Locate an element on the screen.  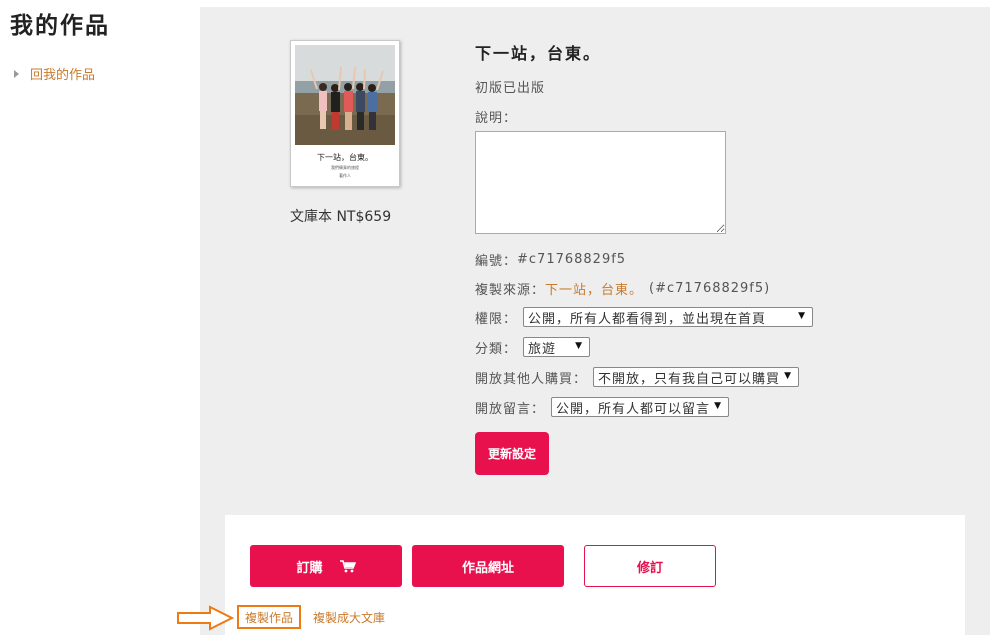
copy-to-library-link: 複製成大文庫 is located at coordinates (349, 617).